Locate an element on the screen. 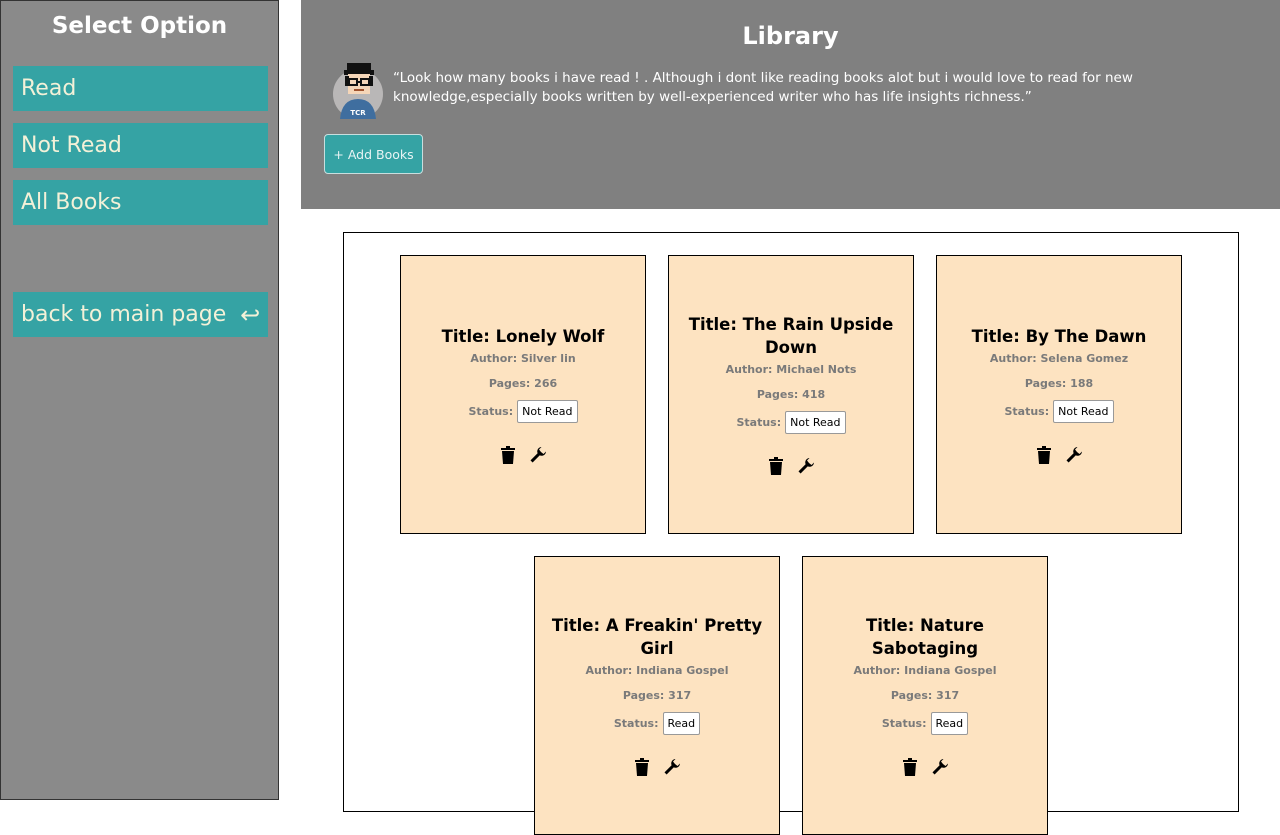 Image resolution: width=1280 pixels, height=835 pixels. book-author: Author: Silver lin is located at coordinates (523, 358).